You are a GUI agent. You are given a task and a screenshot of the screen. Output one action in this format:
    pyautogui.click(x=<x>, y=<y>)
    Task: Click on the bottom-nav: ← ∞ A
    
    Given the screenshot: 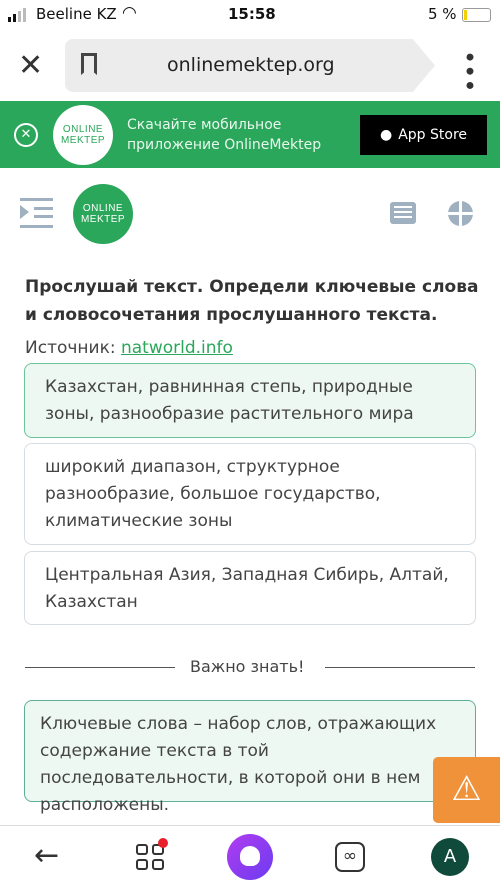 What is the action you would take?
    pyautogui.click(x=250, y=857)
    